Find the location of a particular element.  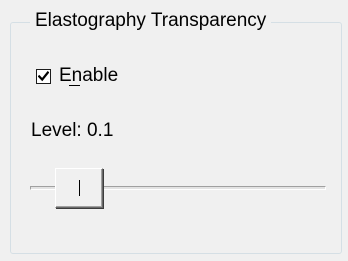

level-slider is located at coordinates (178, 189).